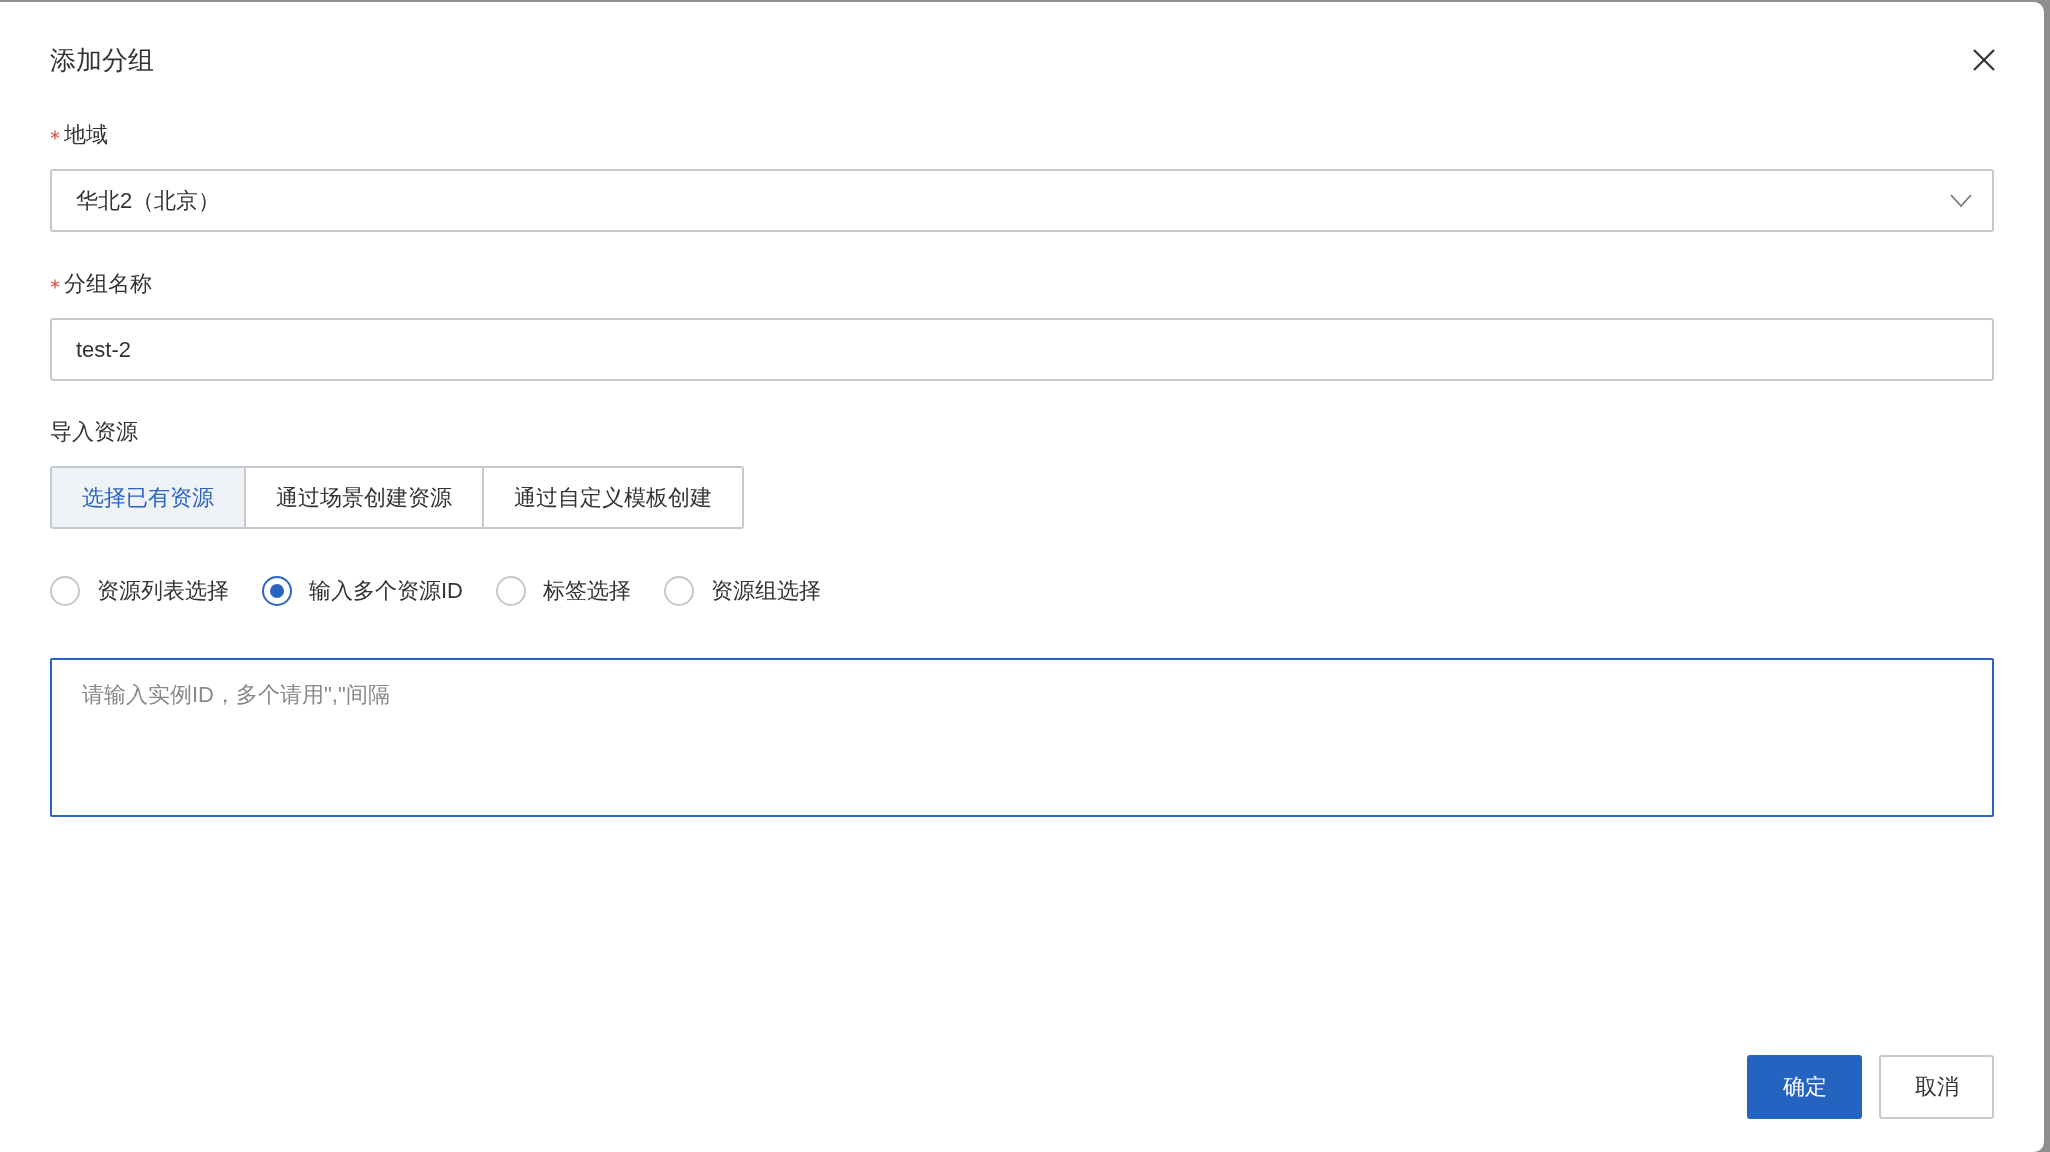 The image size is (2050, 1152). What do you see at coordinates (1804, 1087) in the screenshot?
I see `confirm-button: 确定` at bounding box center [1804, 1087].